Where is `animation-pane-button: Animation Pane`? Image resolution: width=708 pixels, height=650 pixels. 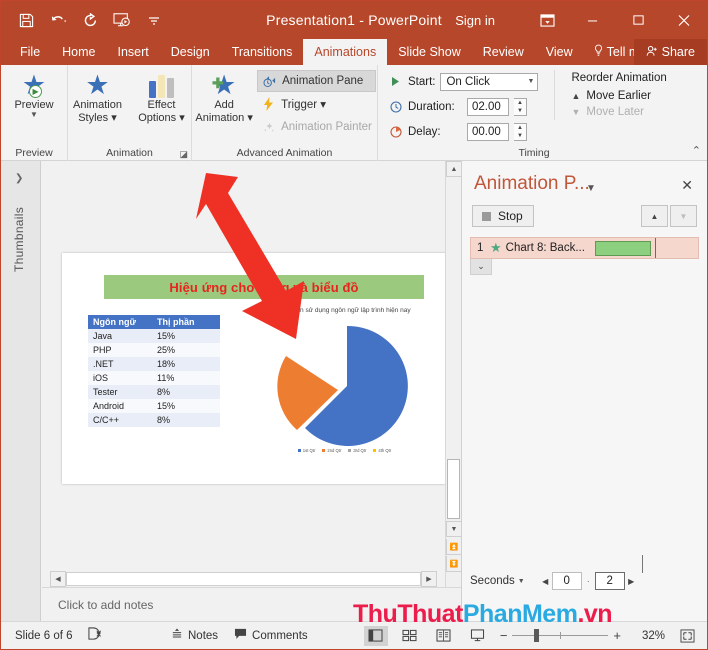
animation-pane-button: Animation Pane is located at coordinates (316, 81).